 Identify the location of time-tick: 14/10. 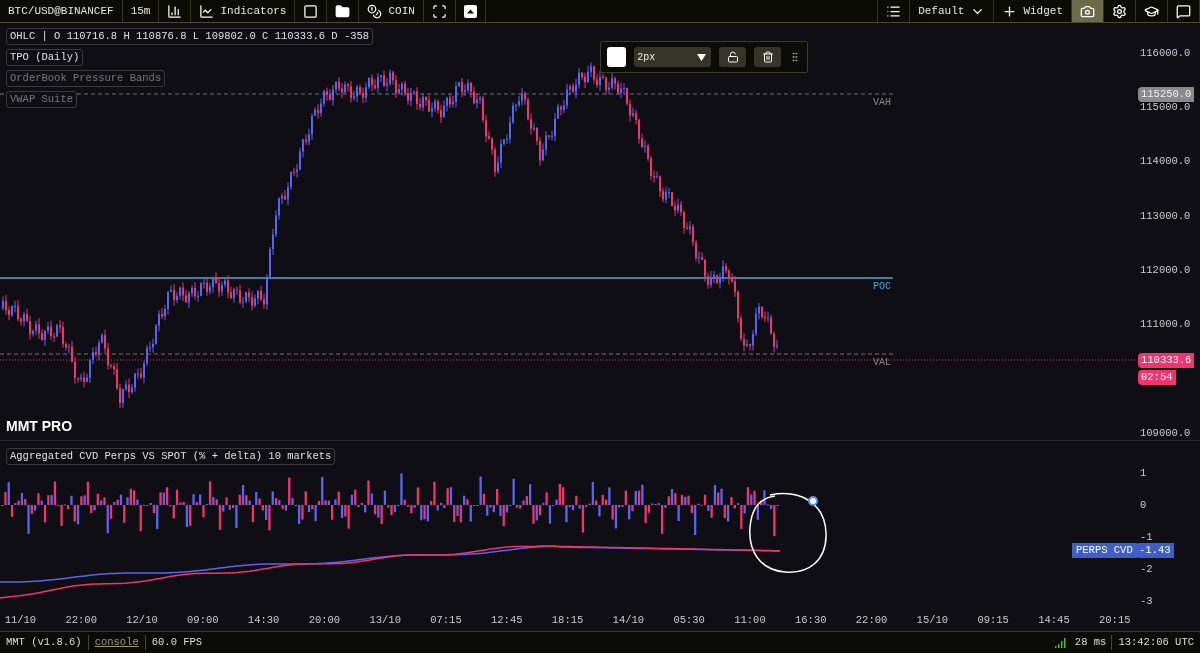
(628, 620).